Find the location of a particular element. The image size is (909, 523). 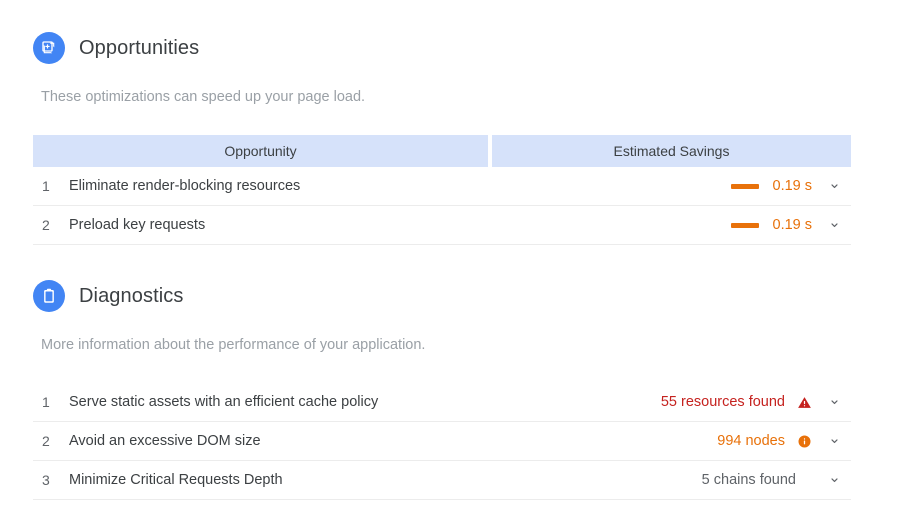

row-value: 5 chains found is located at coordinates (748, 479).